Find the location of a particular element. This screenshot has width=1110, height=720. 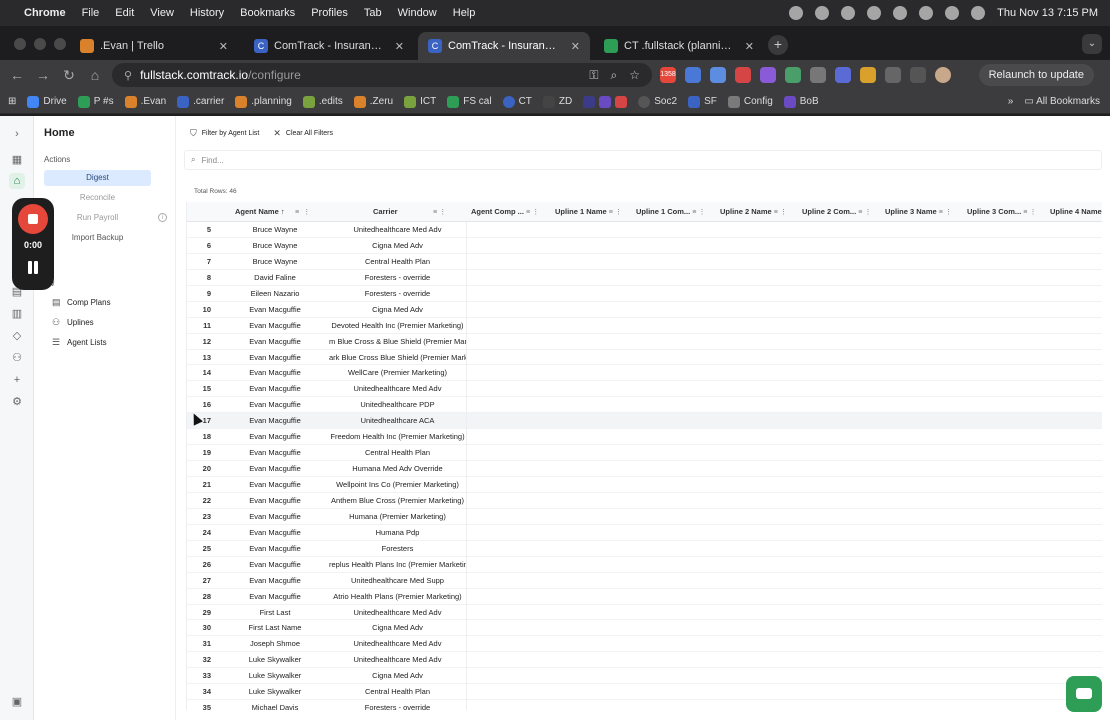

puzzle-icon is located at coordinates (893, 75).